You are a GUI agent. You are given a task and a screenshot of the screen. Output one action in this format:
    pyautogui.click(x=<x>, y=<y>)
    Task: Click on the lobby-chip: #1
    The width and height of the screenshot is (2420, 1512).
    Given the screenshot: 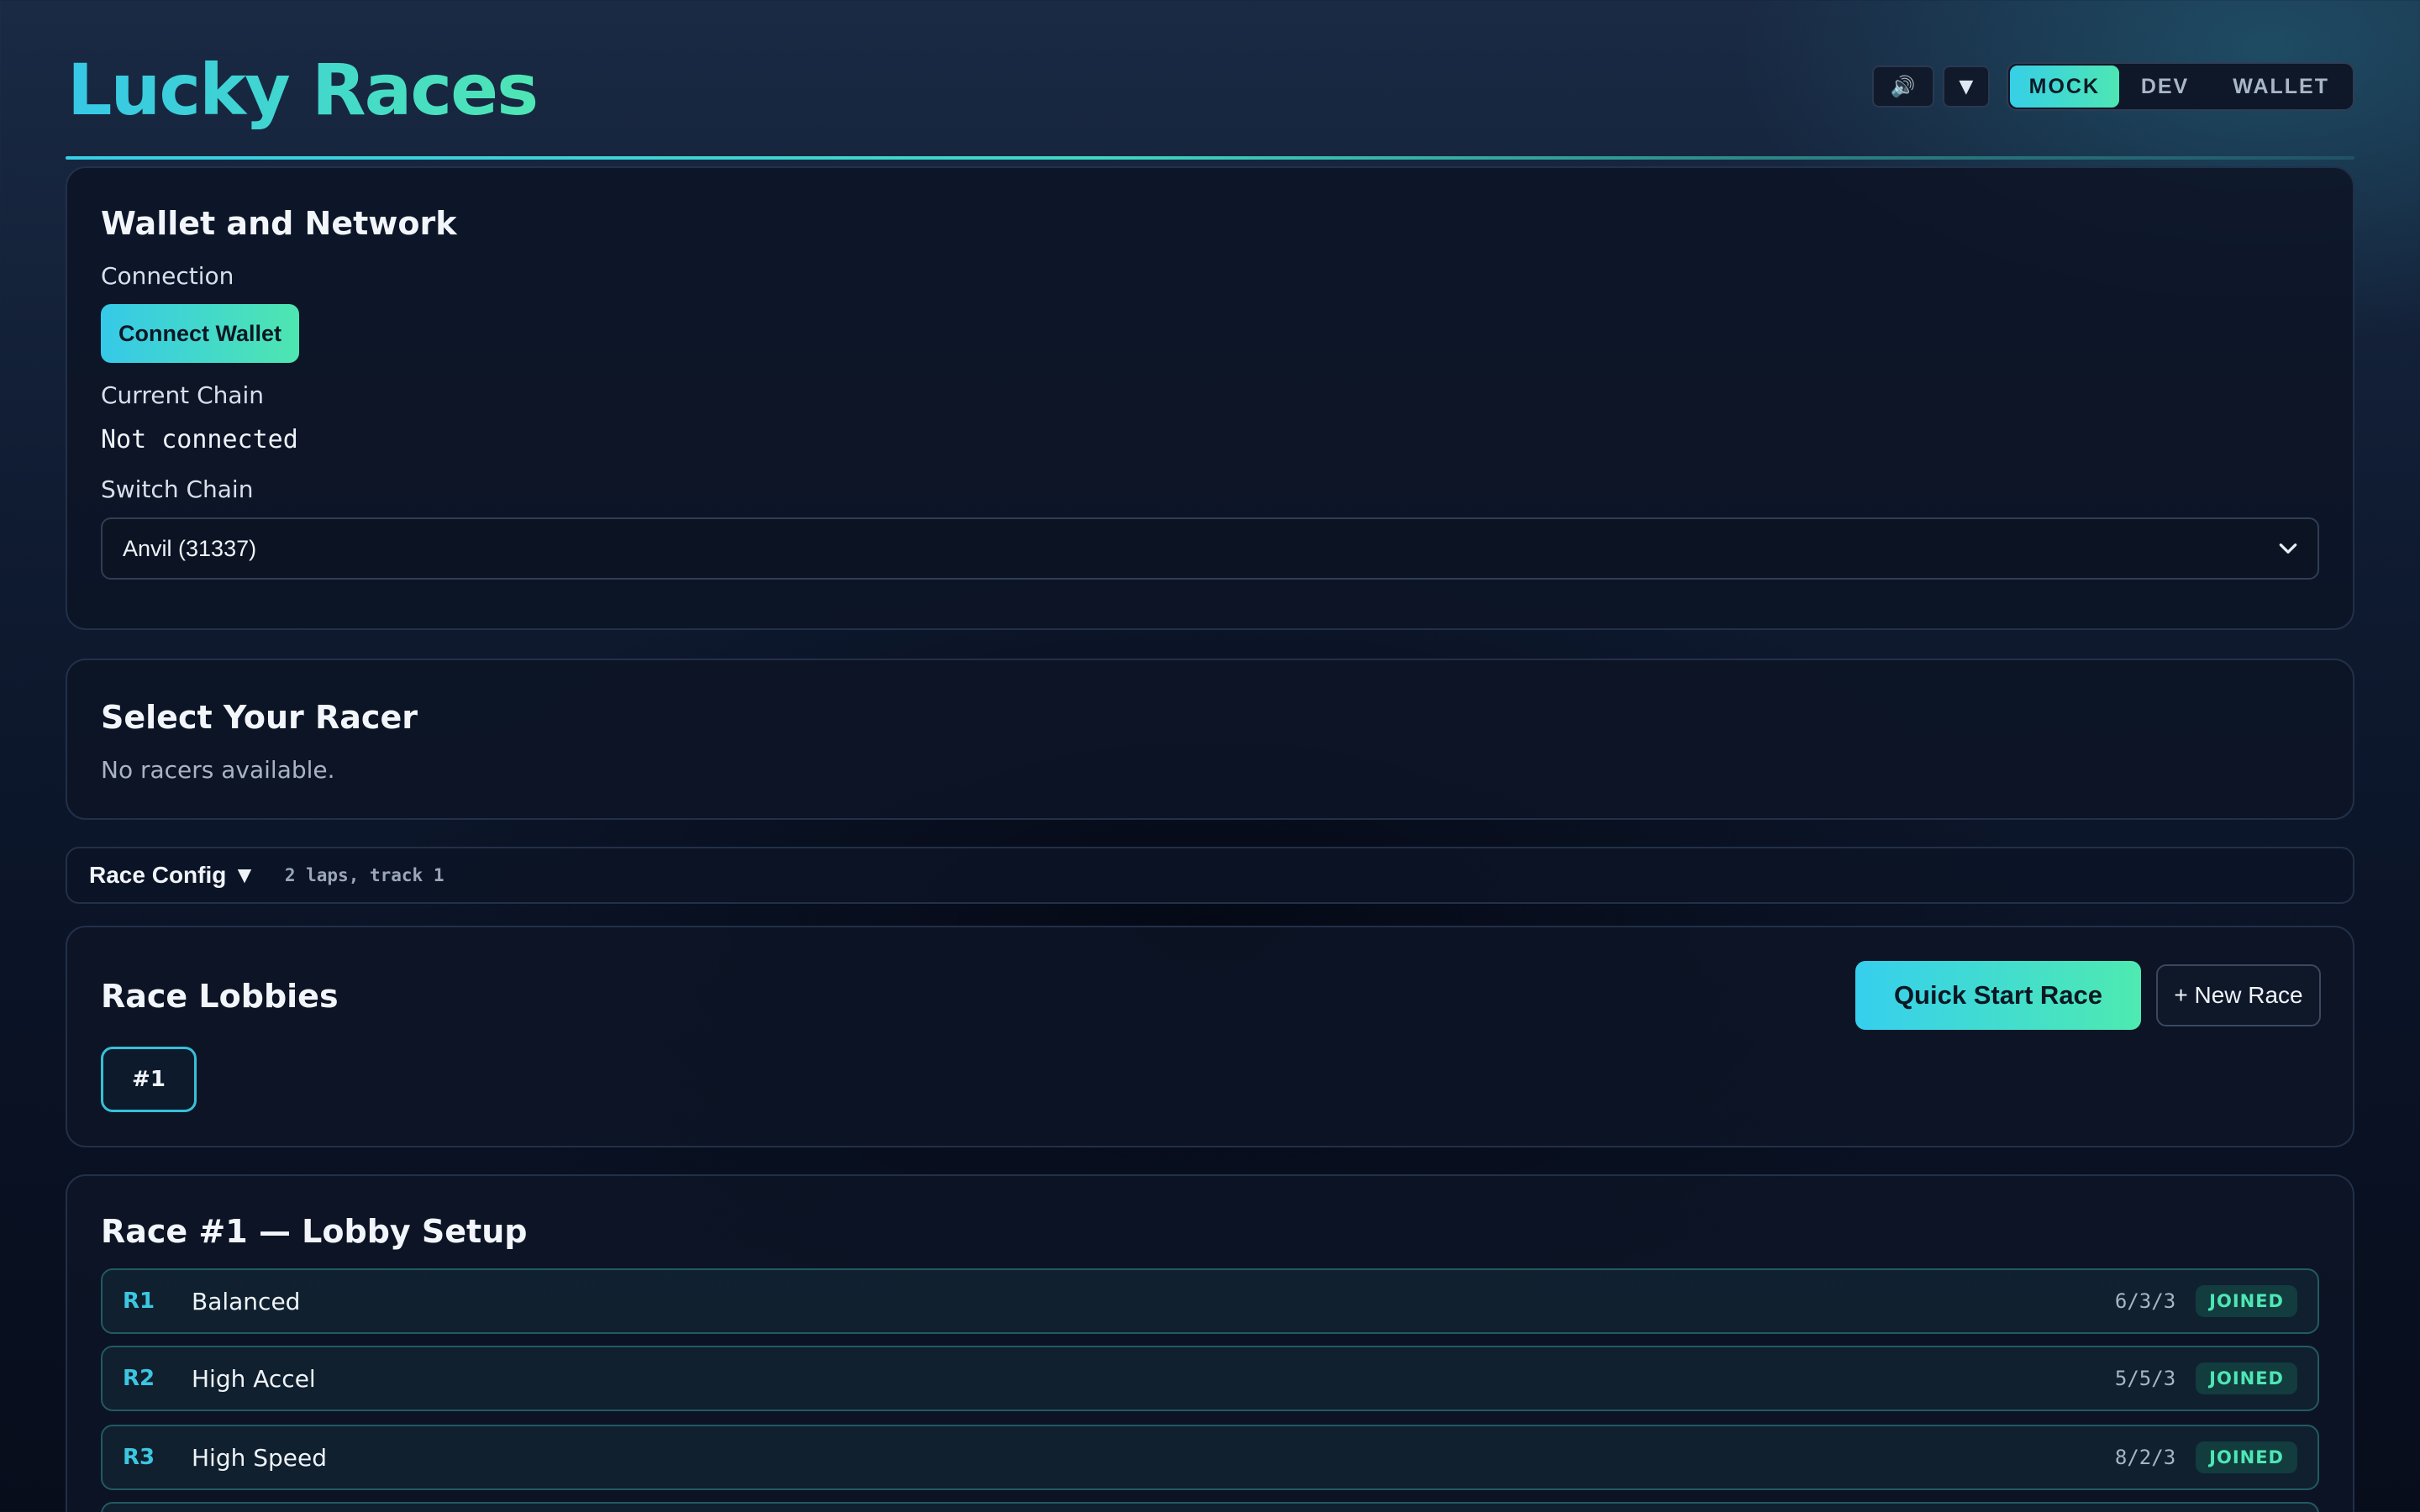 What is the action you would take?
    pyautogui.click(x=149, y=1079)
    